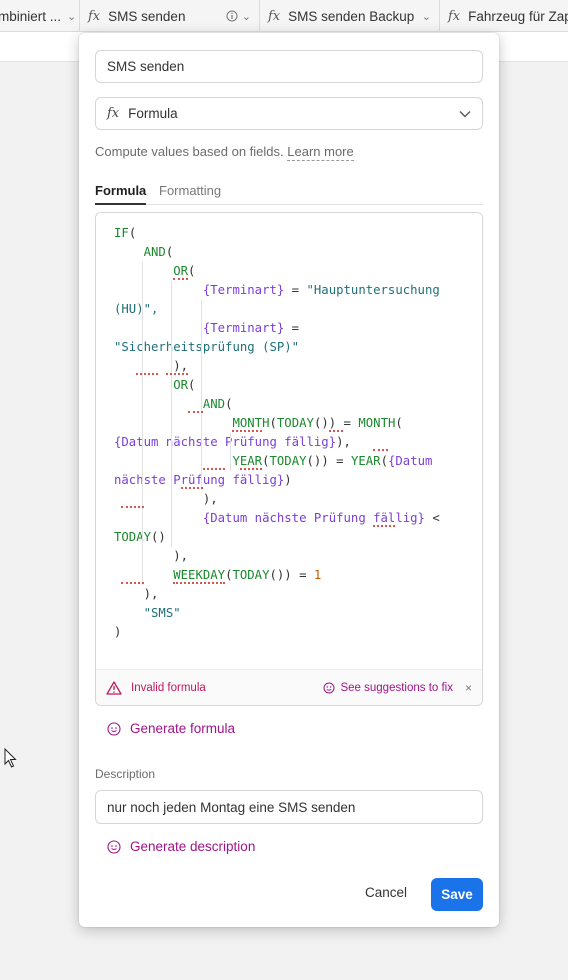  Describe the element at coordinates (468, 688) in the screenshot. I see `close-icon: ×` at that location.